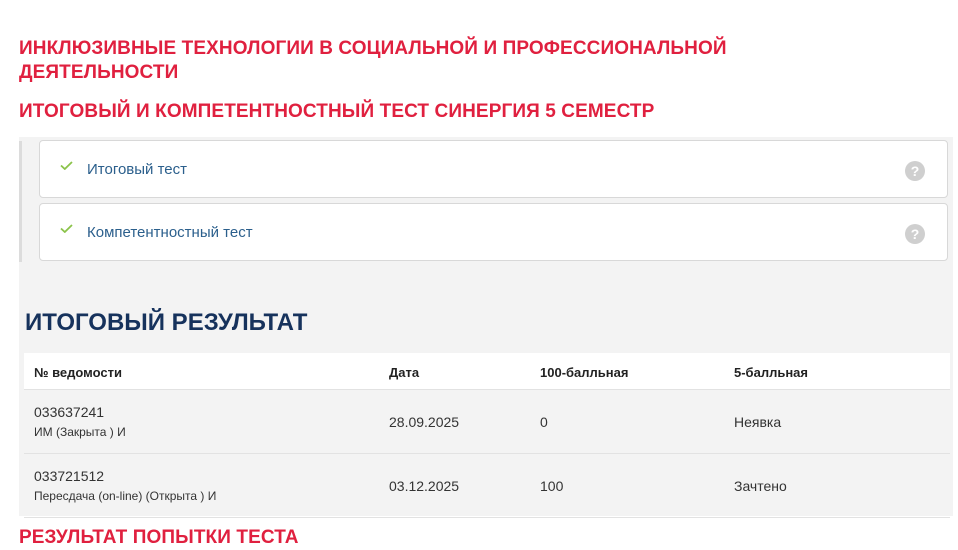 The width and height of the screenshot is (958, 550). What do you see at coordinates (552, 486) in the screenshot?
I see `record-score100: 100` at bounding box center [552, 486].